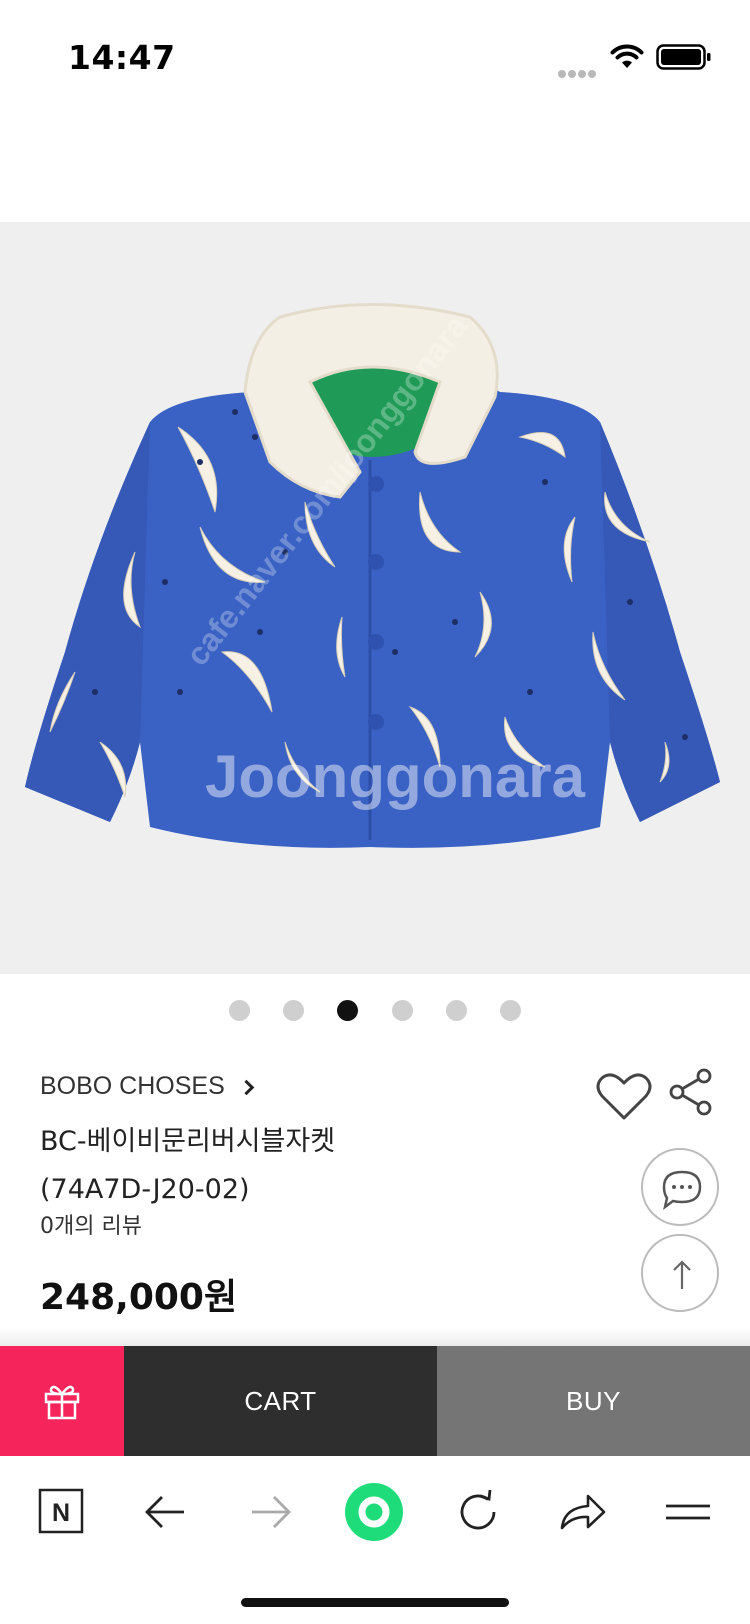  What do you see at coordinates (375, 1337) in the screenshot?
I see `divider-shadow` at bounding box center [375, 1337].